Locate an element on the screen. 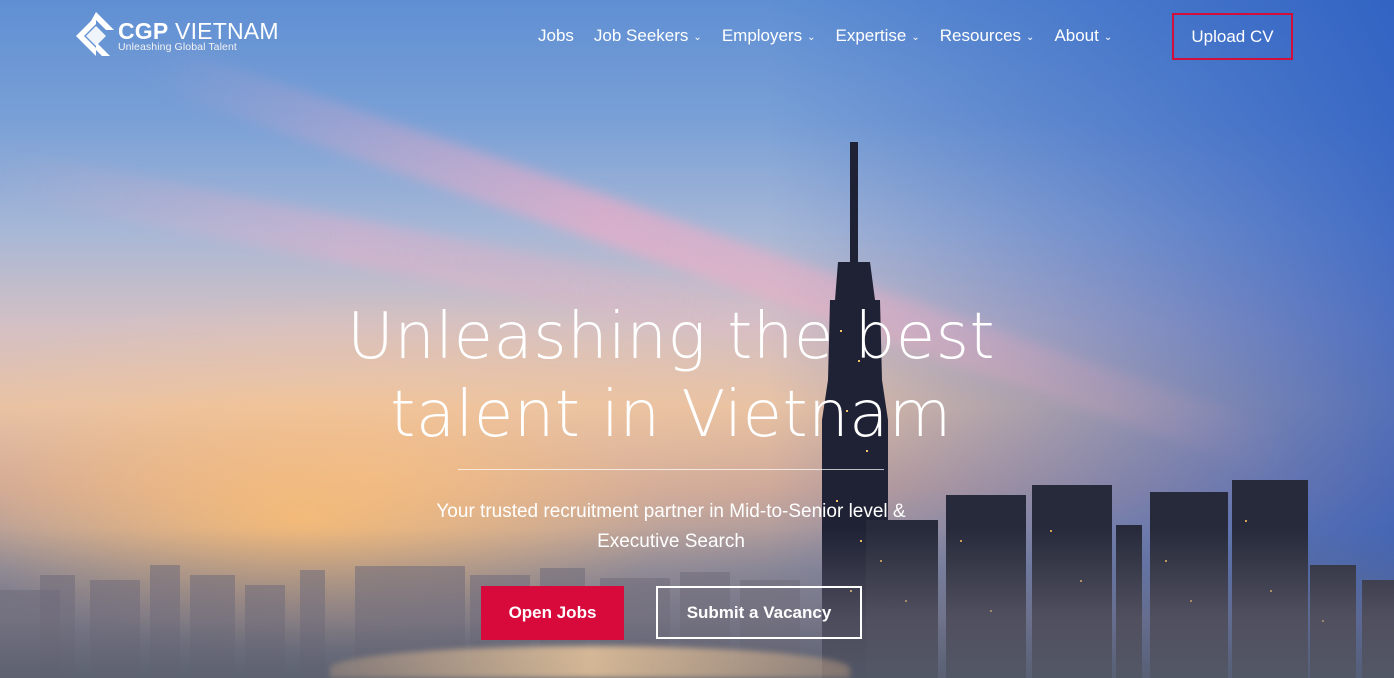 The image size is (1394, 678). nav-item-resources: Resources ⌄ is located at coordinates (987, 36).